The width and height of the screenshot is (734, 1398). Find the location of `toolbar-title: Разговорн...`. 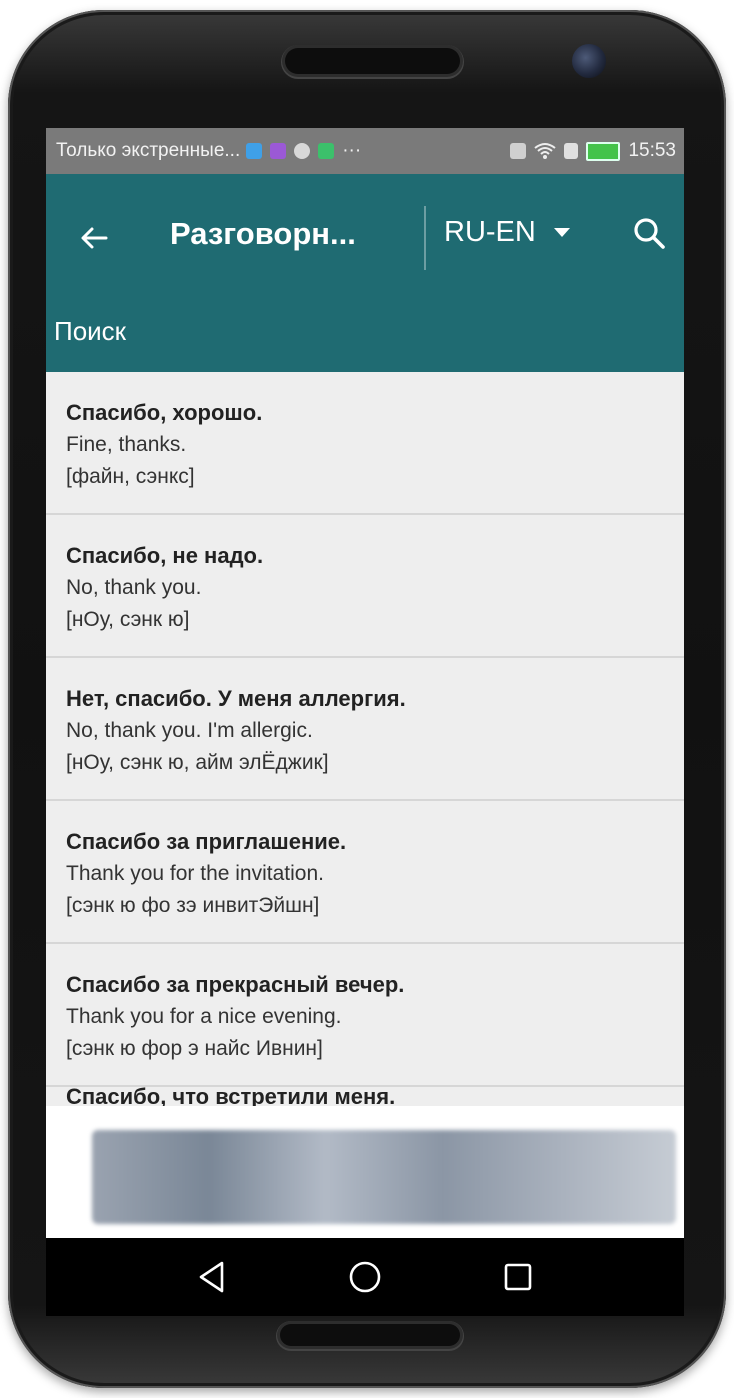

toolbar-title: Разговорн... is located at coordinates (263, 233).